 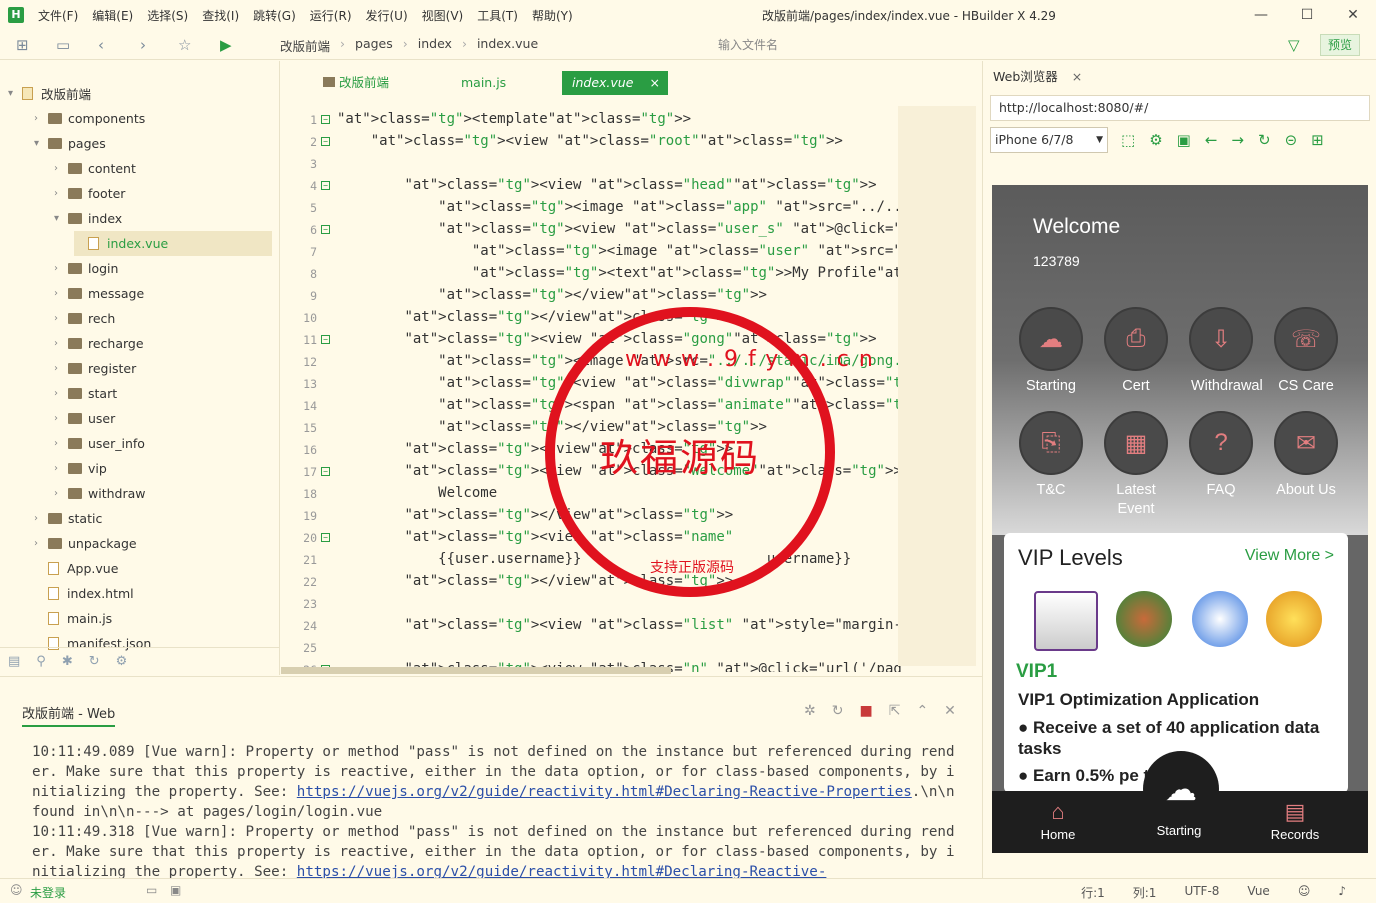 What do you see at coordinates (94, 661) in the screenshot?
I see `refresh-icon: ↻` at bounding box center [94, 661].